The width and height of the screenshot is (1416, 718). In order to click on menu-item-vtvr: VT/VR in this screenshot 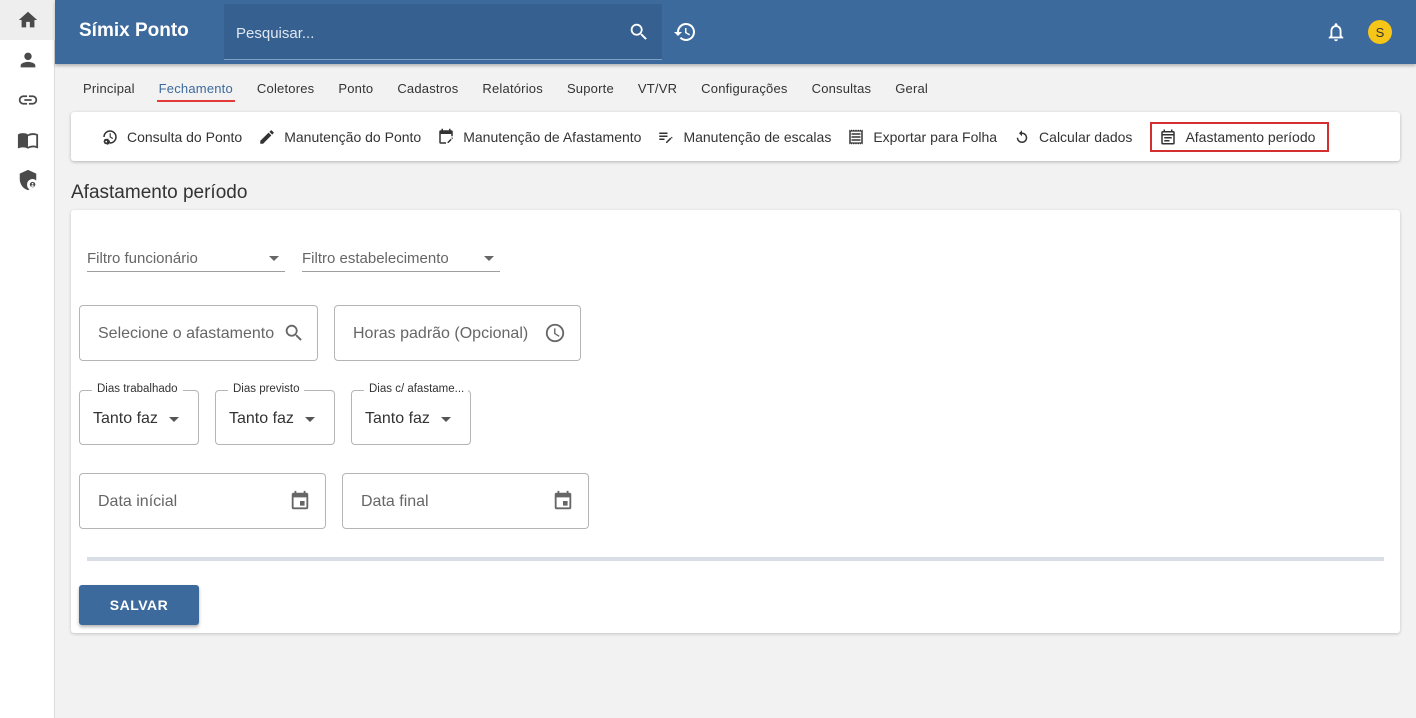, I will do `click(657, 88)`.